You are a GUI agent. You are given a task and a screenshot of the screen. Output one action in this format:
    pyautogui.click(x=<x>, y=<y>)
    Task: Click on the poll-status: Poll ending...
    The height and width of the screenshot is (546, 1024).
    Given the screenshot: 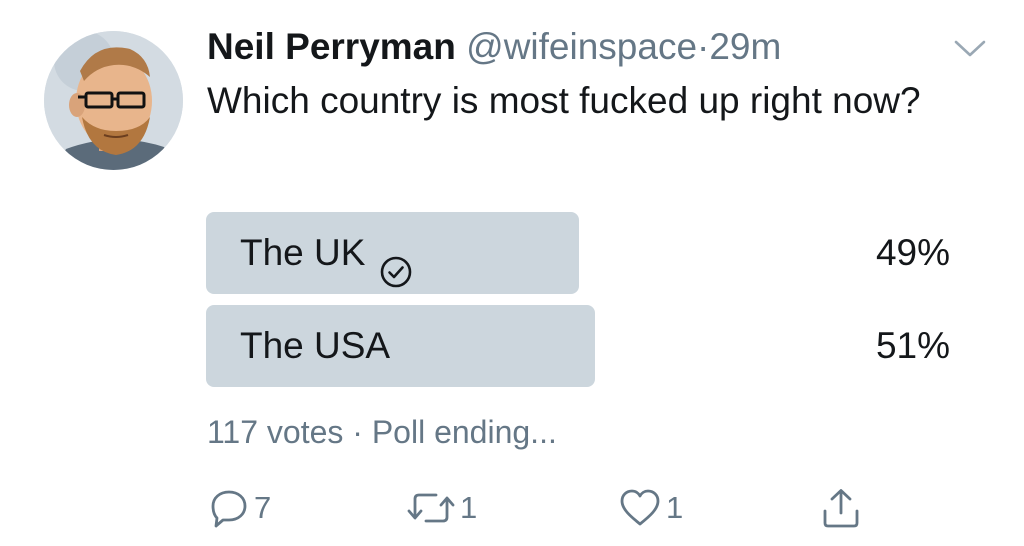 What is the action you would take?
    pyautogui.click(x=464, y=432)
    